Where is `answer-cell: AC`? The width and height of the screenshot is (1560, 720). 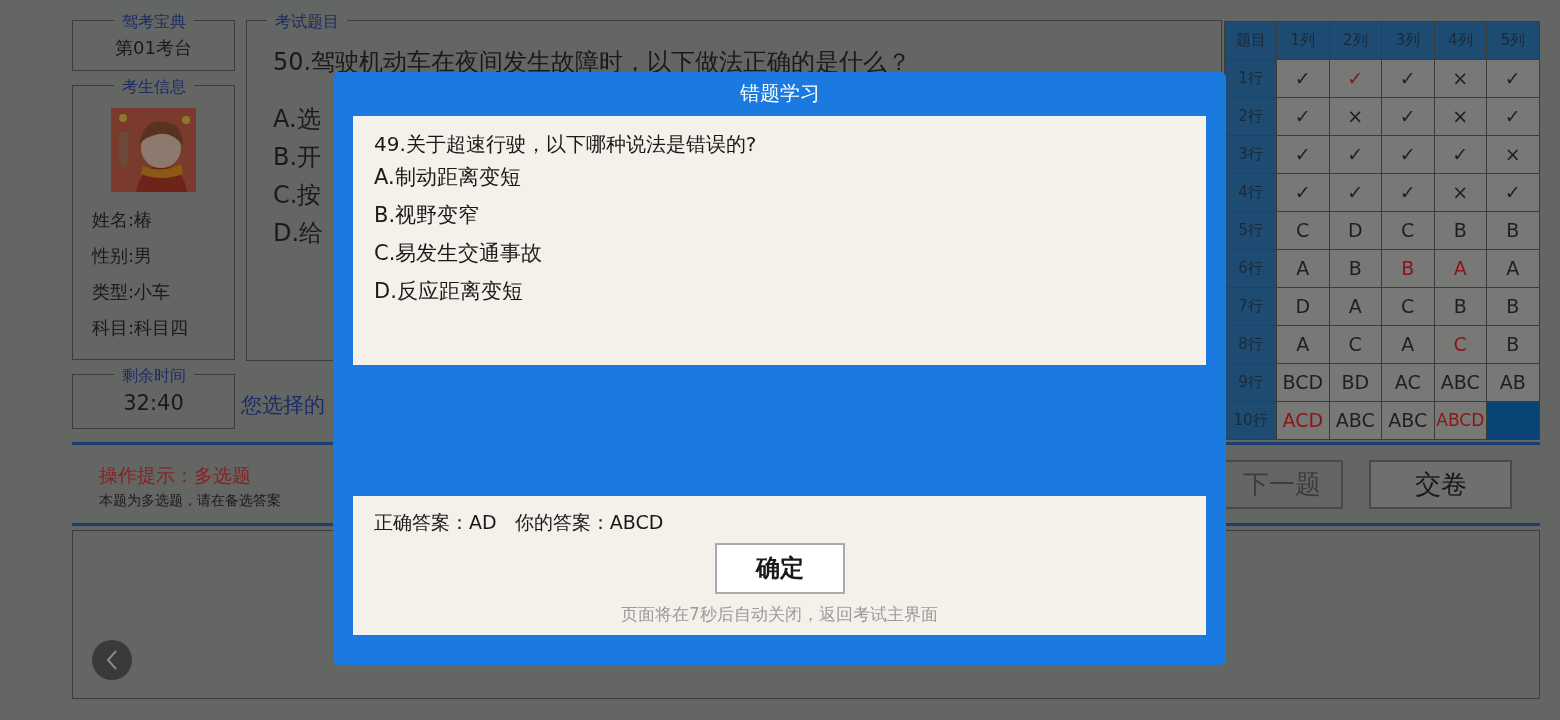
answer-cell: AC is located at coordinates (1408, 382).